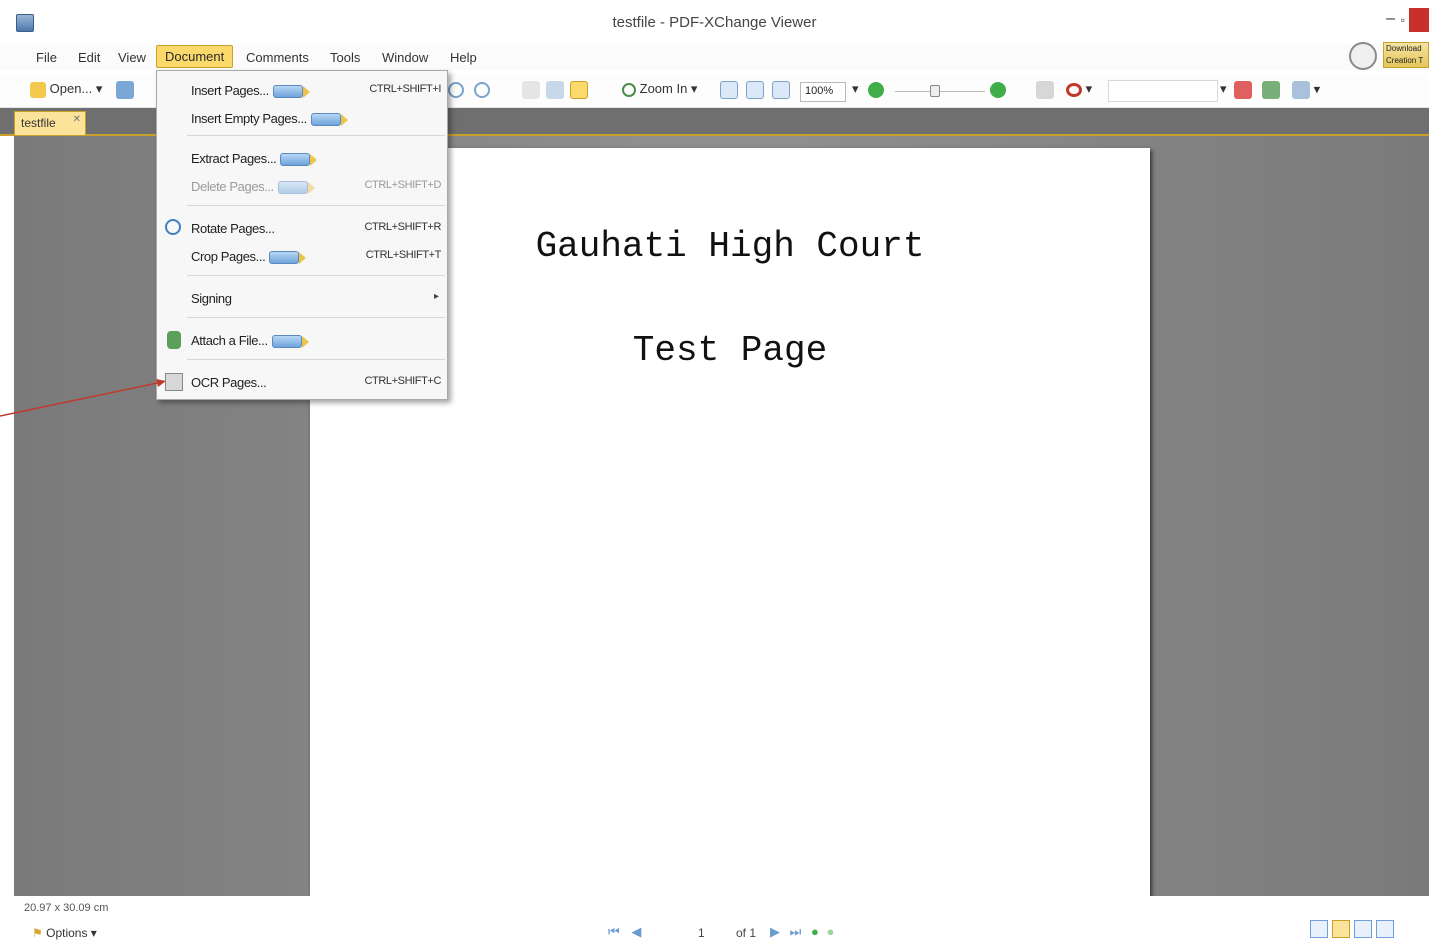 The width and height of the screenshot is (1429, 944). I want to click on fit-width-button, so click(781, 90).